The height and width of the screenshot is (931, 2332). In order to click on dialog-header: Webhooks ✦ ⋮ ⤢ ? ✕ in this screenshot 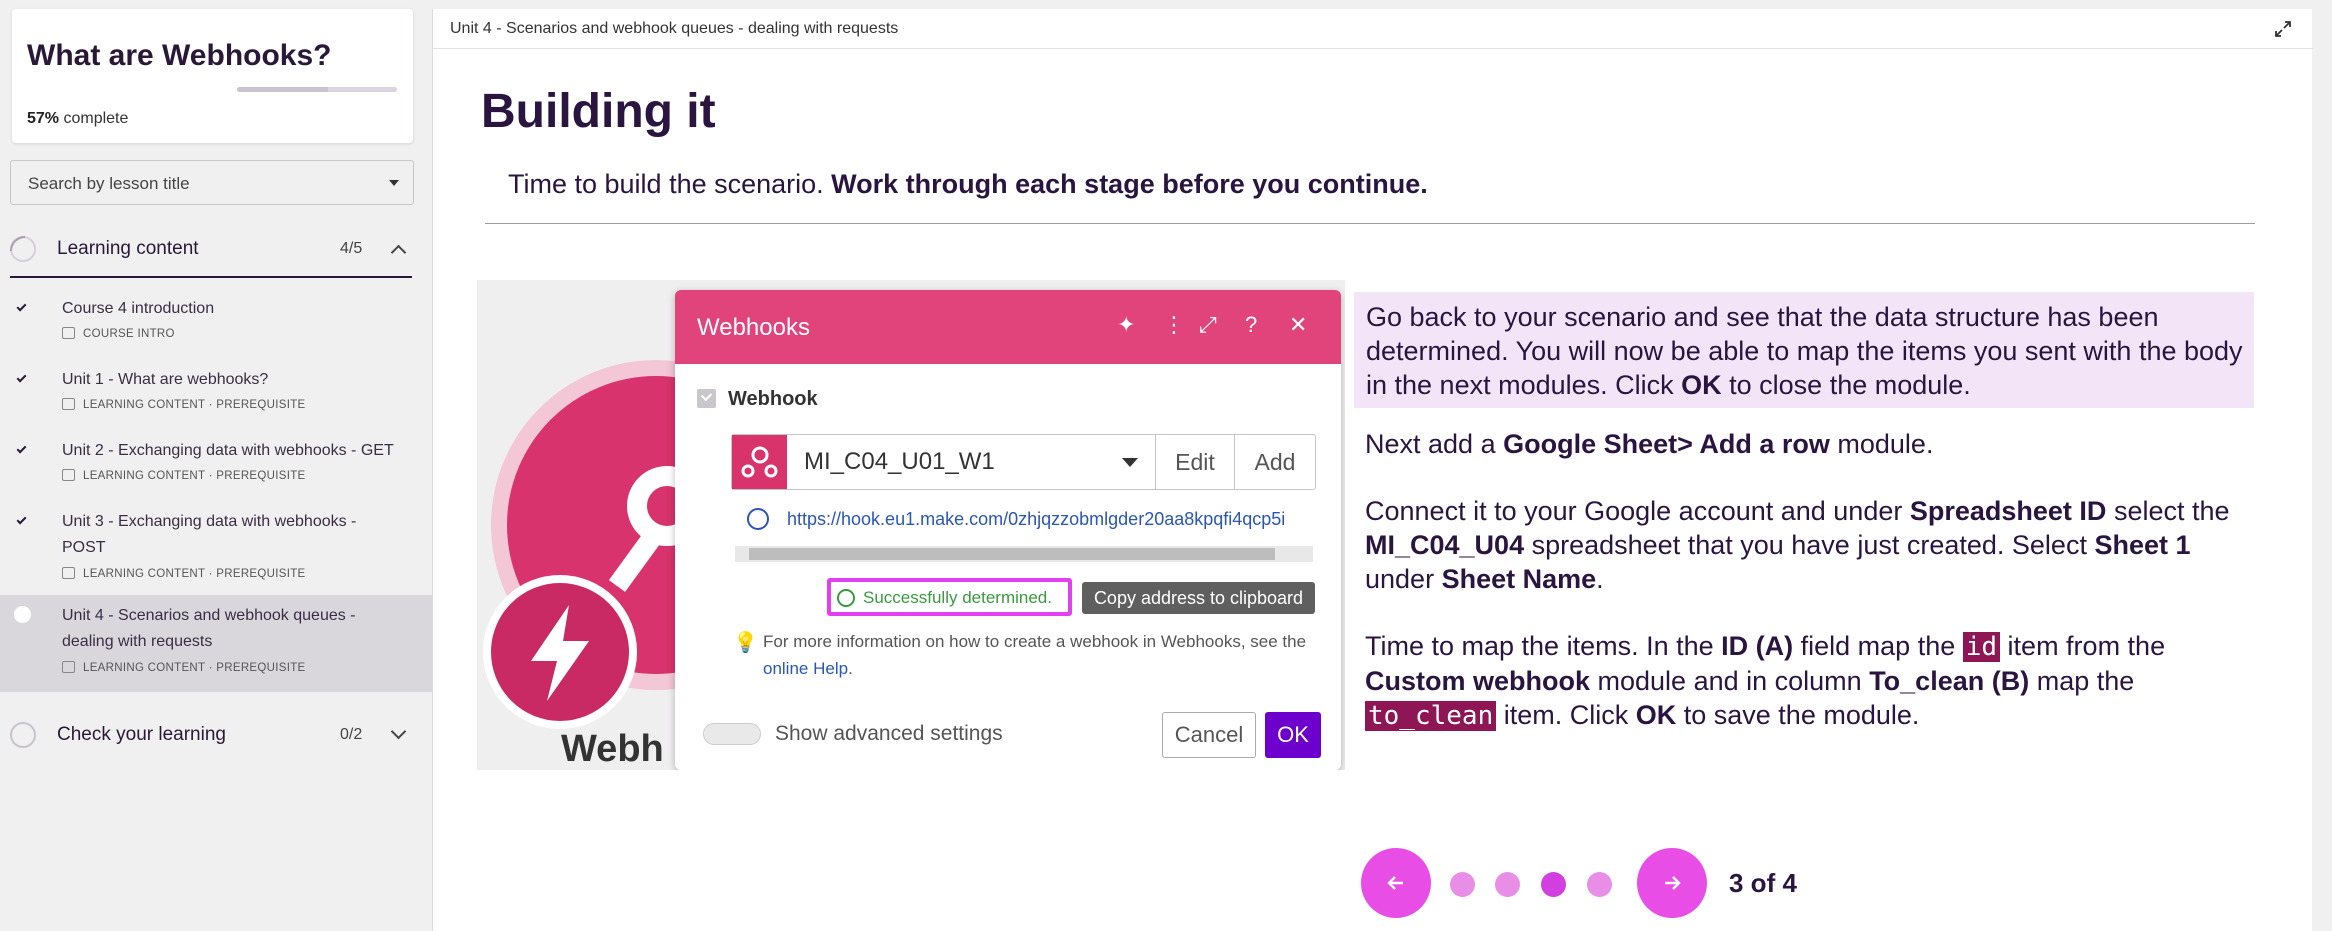, I will do `click(1008, 327)`.